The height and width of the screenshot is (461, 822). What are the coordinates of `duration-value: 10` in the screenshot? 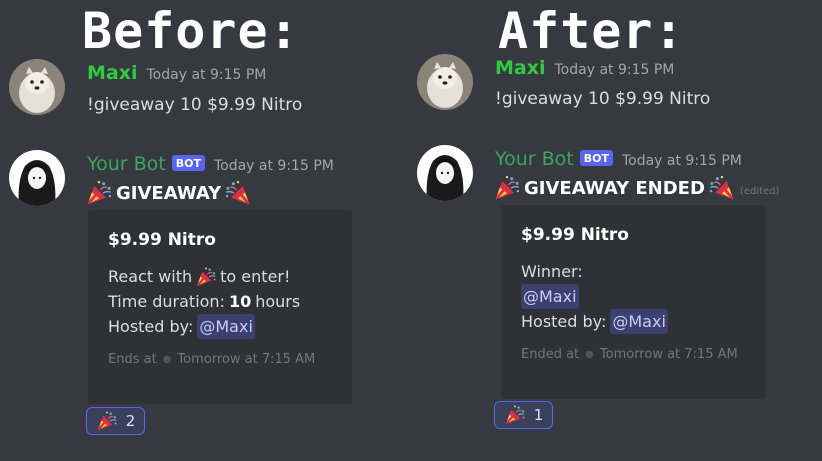 It's located at (240, 301).